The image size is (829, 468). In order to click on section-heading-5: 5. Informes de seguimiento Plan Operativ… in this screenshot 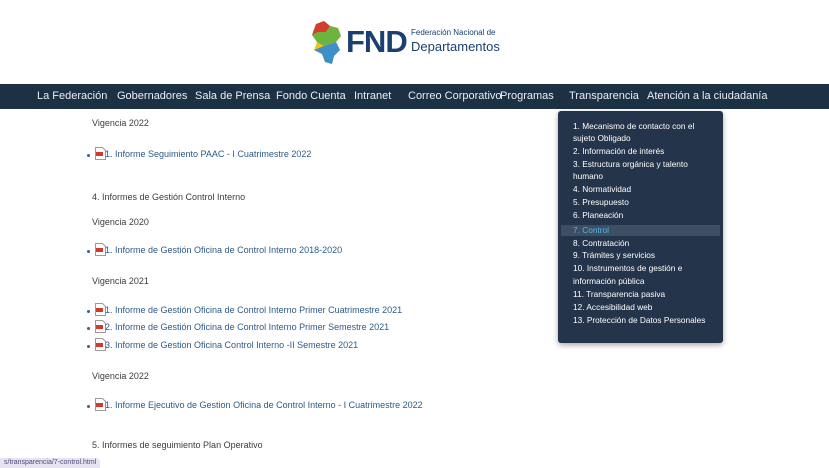, I will do `click(177, 445)`.